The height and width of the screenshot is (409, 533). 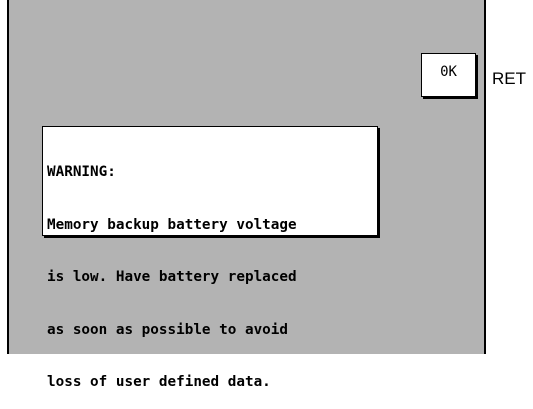 I want to click on warning-message-line: as soon as possible to avoid, so click(x=168, y=329).